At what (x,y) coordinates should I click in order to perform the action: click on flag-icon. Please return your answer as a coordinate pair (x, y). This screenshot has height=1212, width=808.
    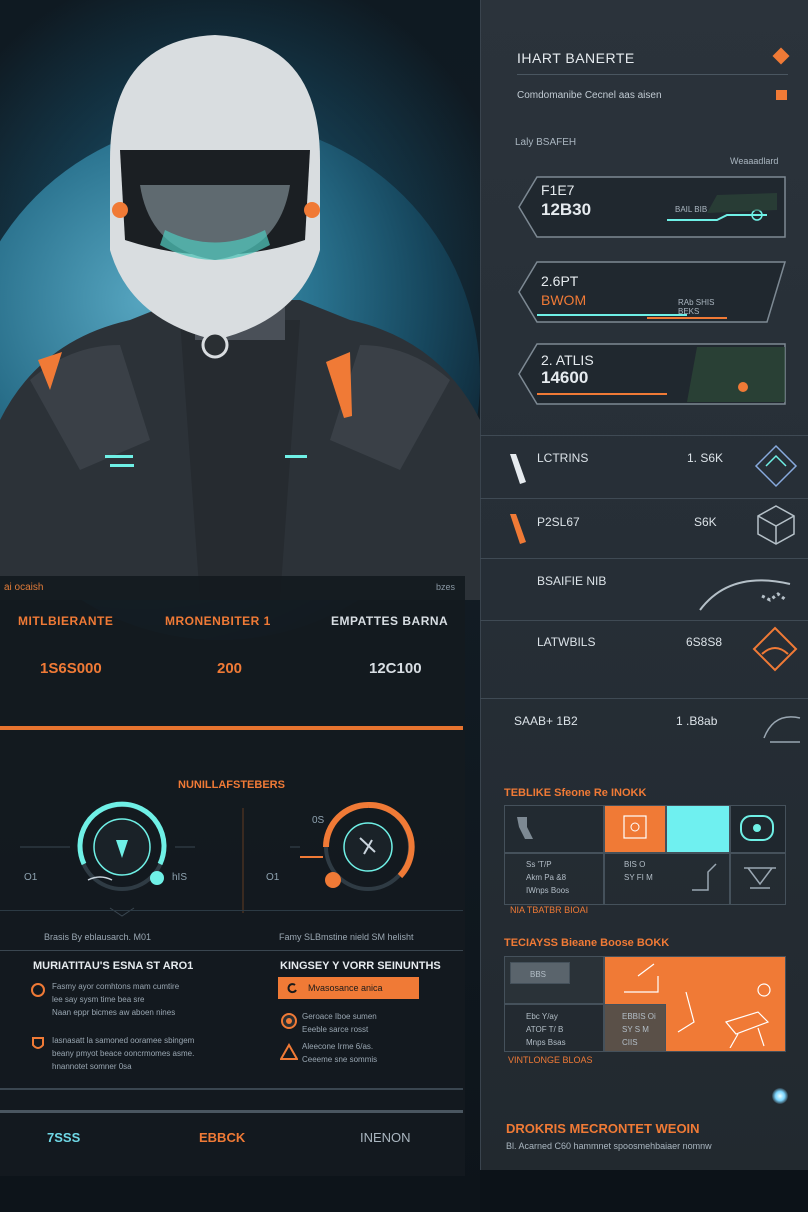
    Looking at the image, I should click on (781, 95).